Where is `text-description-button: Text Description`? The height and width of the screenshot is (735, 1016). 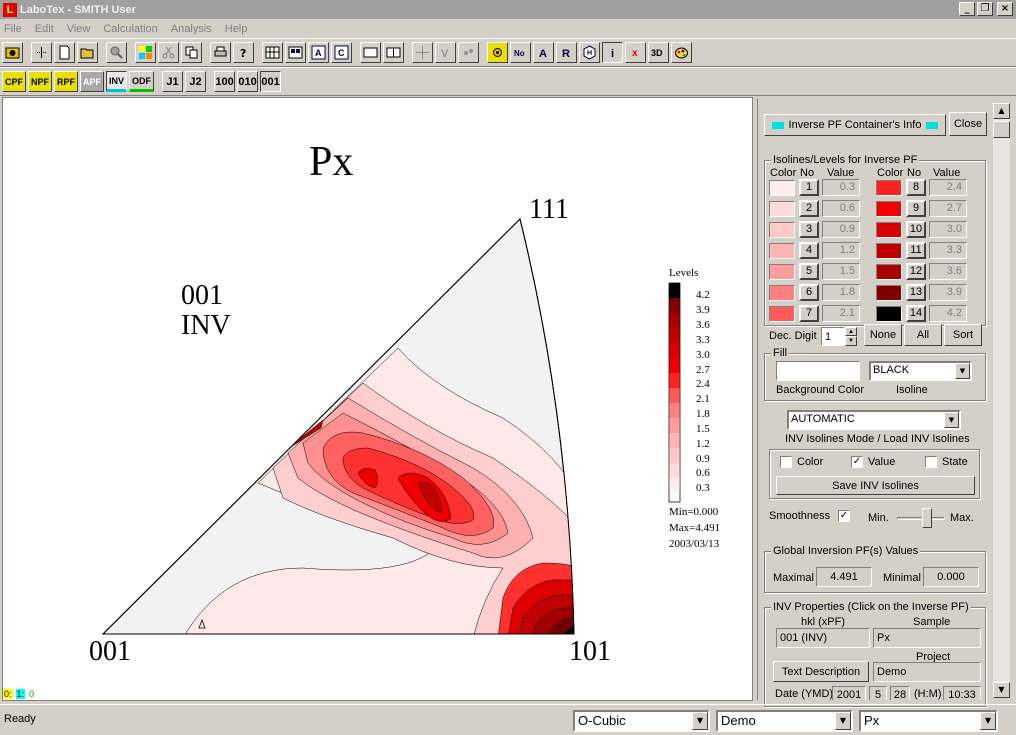 text-description-button: Text Description is located at coordinates (821, 671).